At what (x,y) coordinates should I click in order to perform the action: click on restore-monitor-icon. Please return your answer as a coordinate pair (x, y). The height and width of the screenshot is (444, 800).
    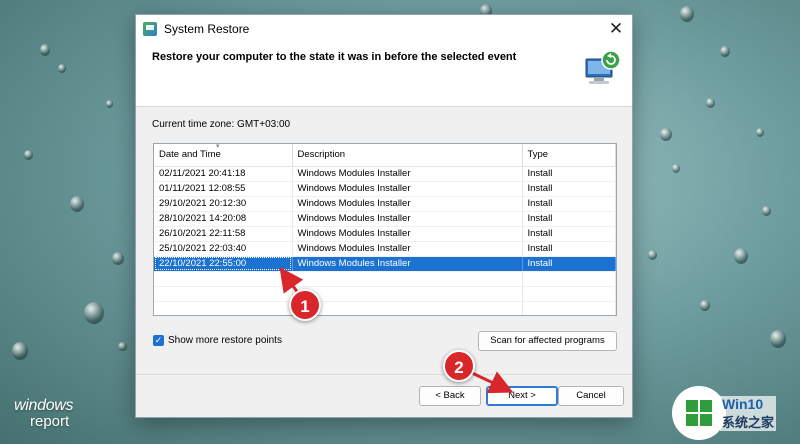
    Looking at the image, I should click on (603, 67).